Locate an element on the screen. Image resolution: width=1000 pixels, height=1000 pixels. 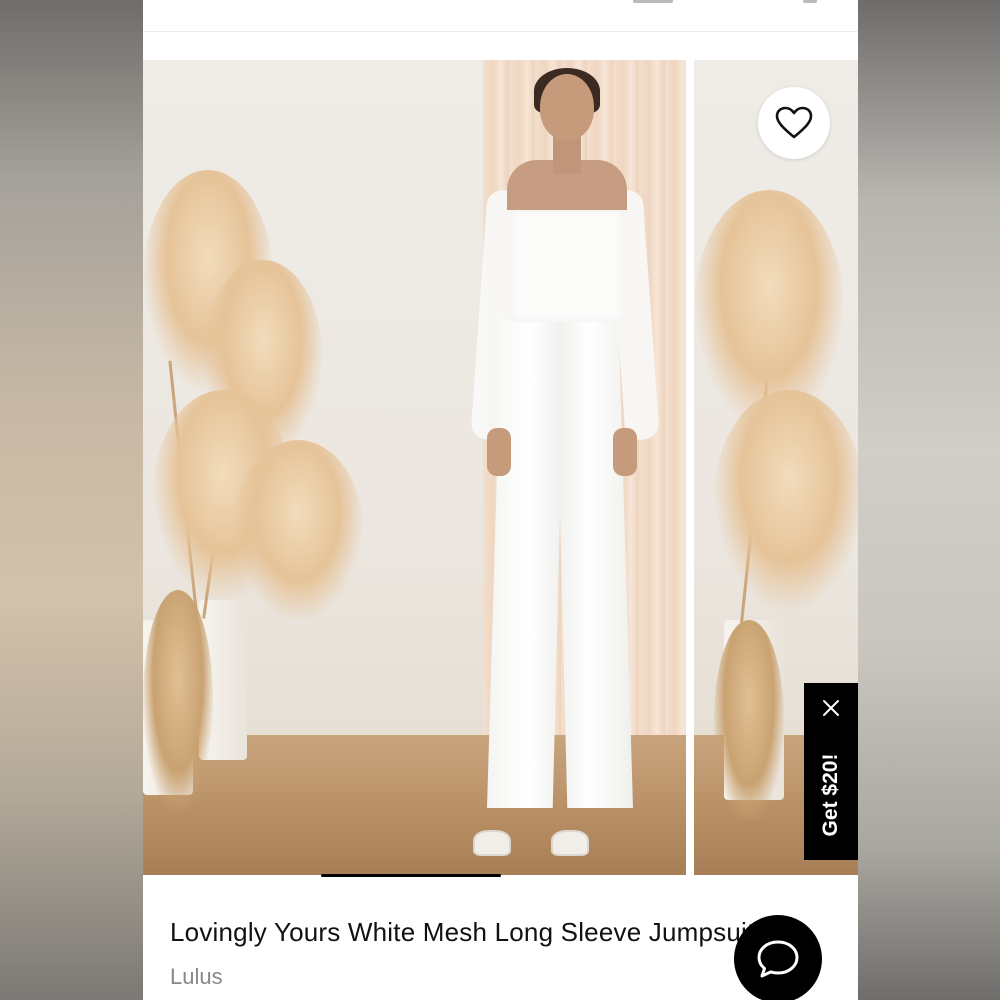
right-backdrop is located at coordinates (929, 500).